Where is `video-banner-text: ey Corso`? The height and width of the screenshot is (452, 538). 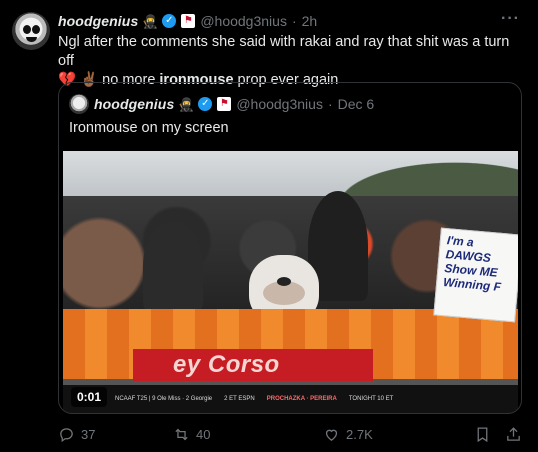 video-banner-text: ey Corso is located at coordinates (226, 364).